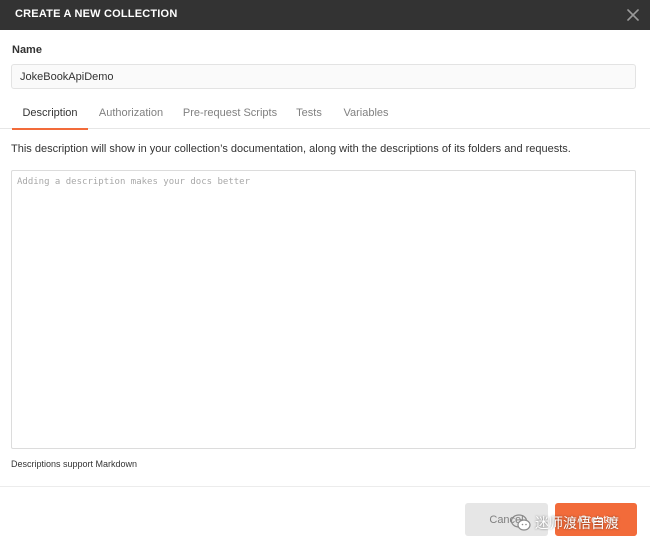 The image size is (650, 553). Describe the element at coordinates (366, 114) in the screenshot. I see `tab-variables: Variables` at that location.